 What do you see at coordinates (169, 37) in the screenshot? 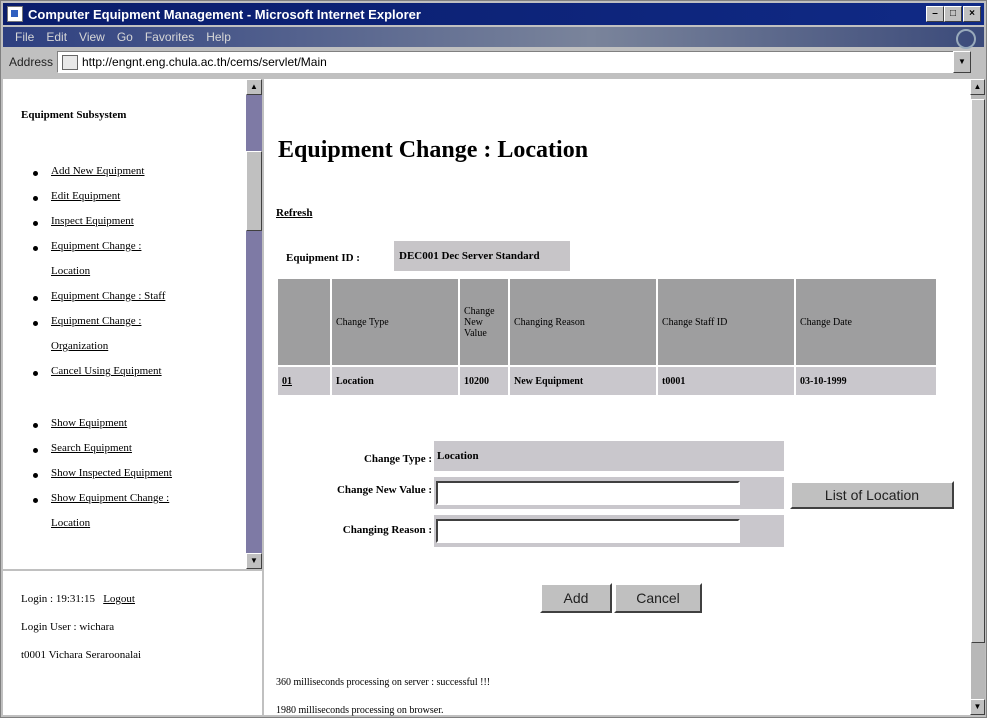
I see `menu-favorites: Favorites` at bounding box center [169, 37].